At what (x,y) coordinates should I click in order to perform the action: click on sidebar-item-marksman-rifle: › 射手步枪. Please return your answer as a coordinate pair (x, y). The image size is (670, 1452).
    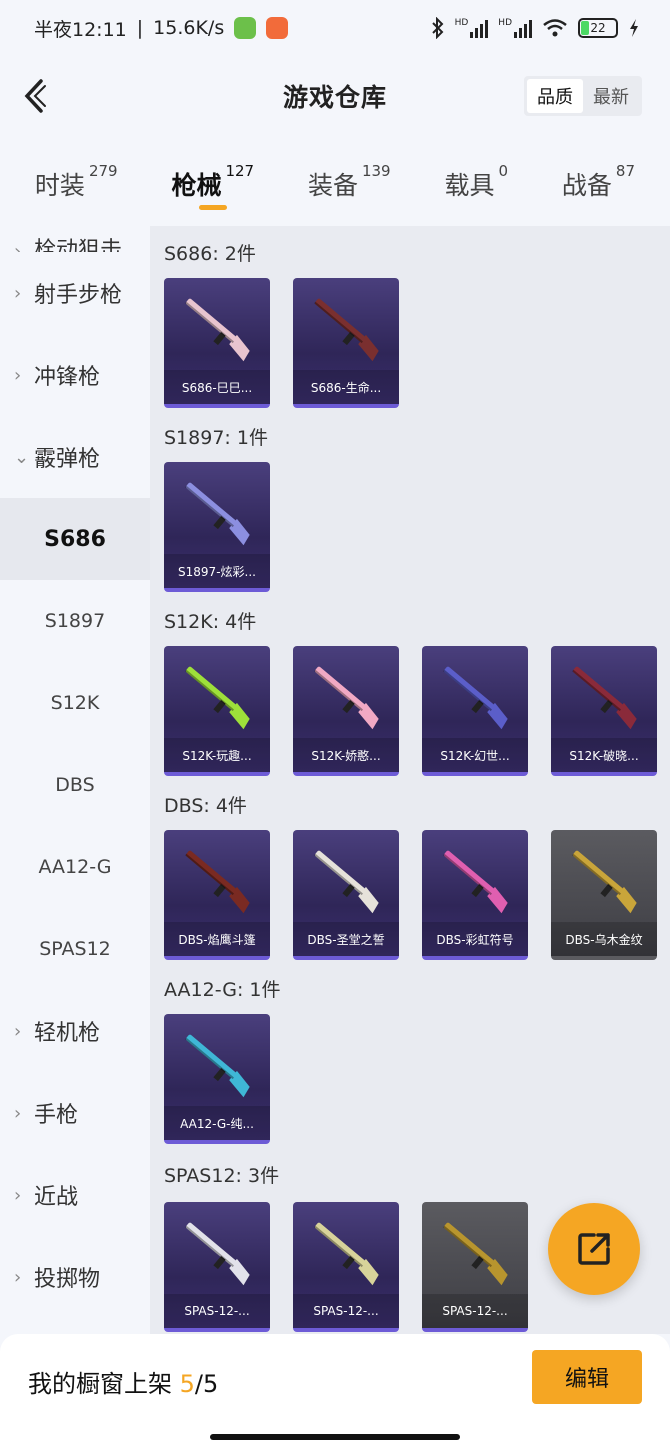
    Looking at the image, I should click on (75, 293).